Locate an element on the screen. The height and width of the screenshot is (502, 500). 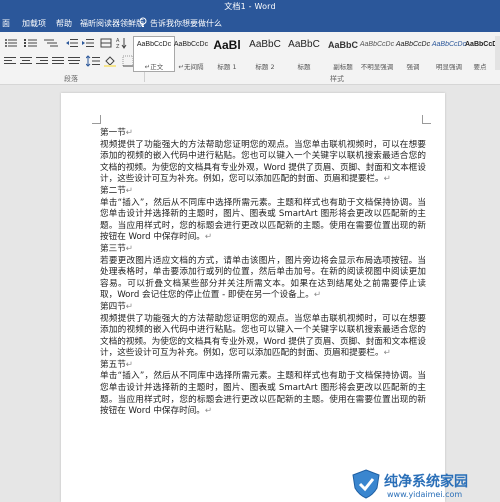
decrease-indent-icon is located at coordinates (72, 43).